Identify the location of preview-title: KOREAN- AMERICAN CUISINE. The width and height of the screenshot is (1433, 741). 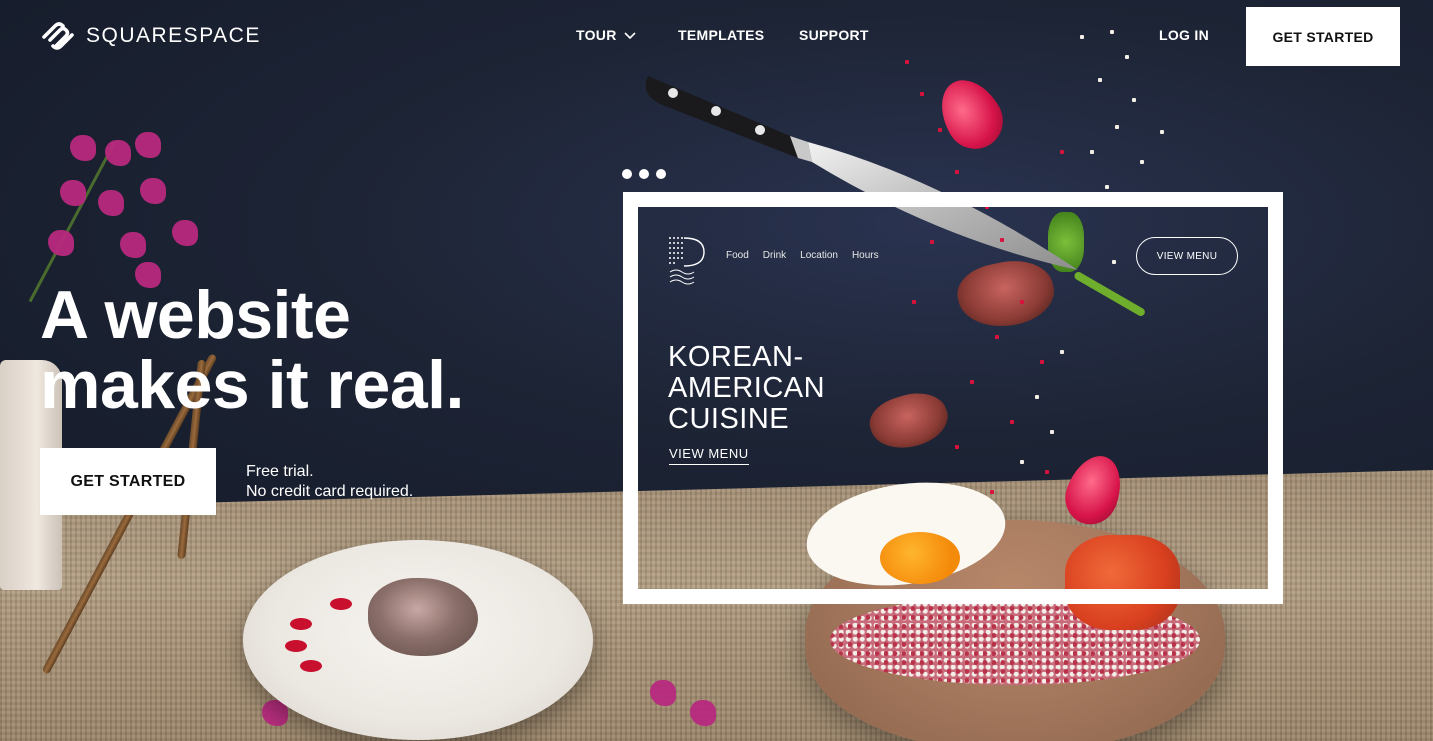
(798, 388).